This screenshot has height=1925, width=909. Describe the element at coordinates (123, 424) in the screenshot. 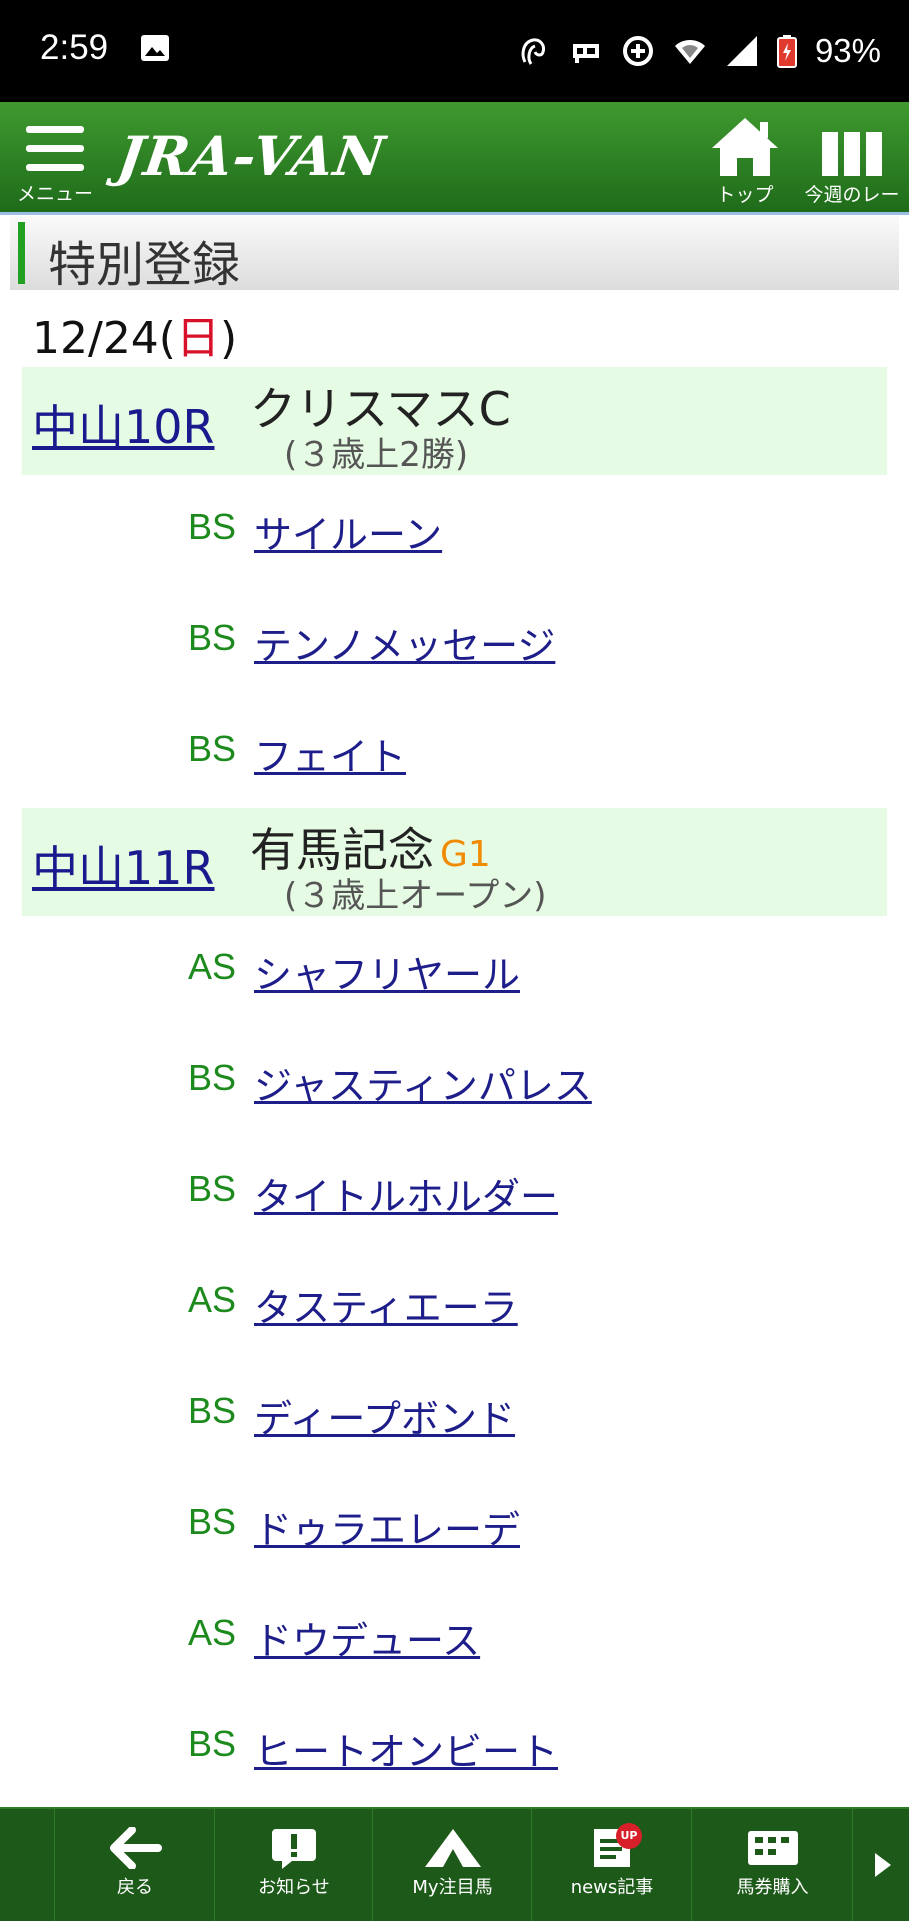

I see `race-number-link: 中山10R` at that location.